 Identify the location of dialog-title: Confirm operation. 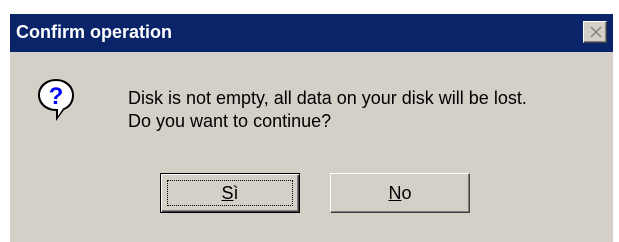
(94, 32).